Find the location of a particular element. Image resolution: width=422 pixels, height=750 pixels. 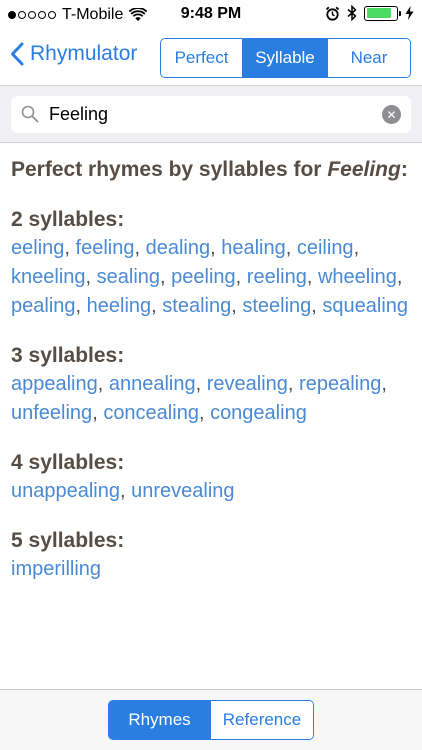

segment-near-label: Near is located at coordinates (369, 57).